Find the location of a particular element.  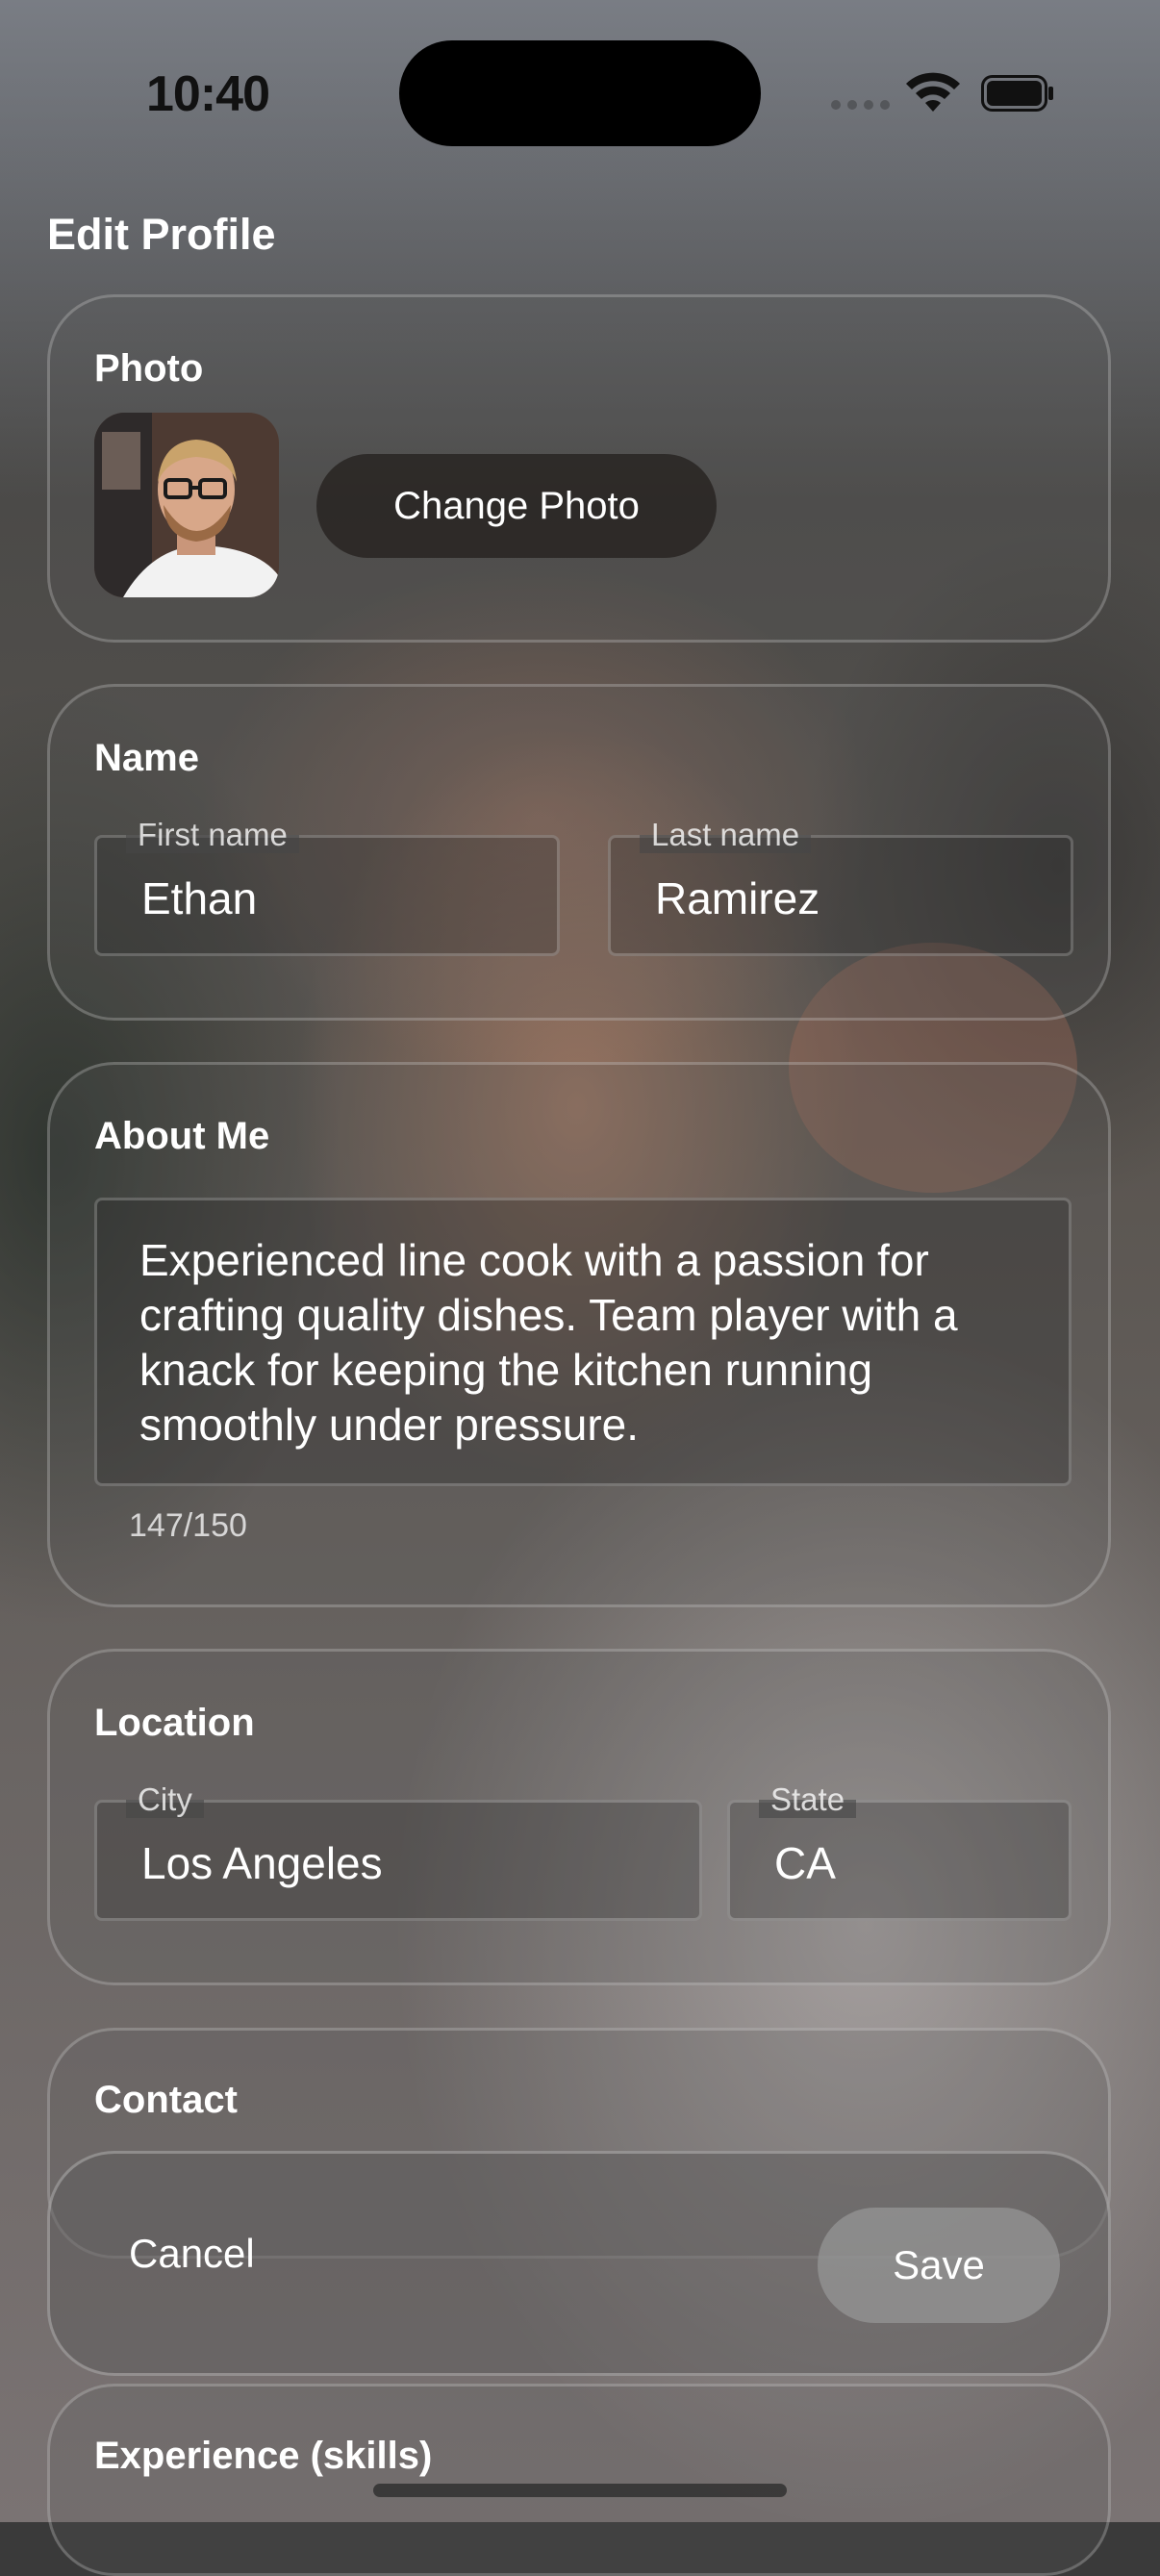

state-label: State is located at coordinates (808, 1799).